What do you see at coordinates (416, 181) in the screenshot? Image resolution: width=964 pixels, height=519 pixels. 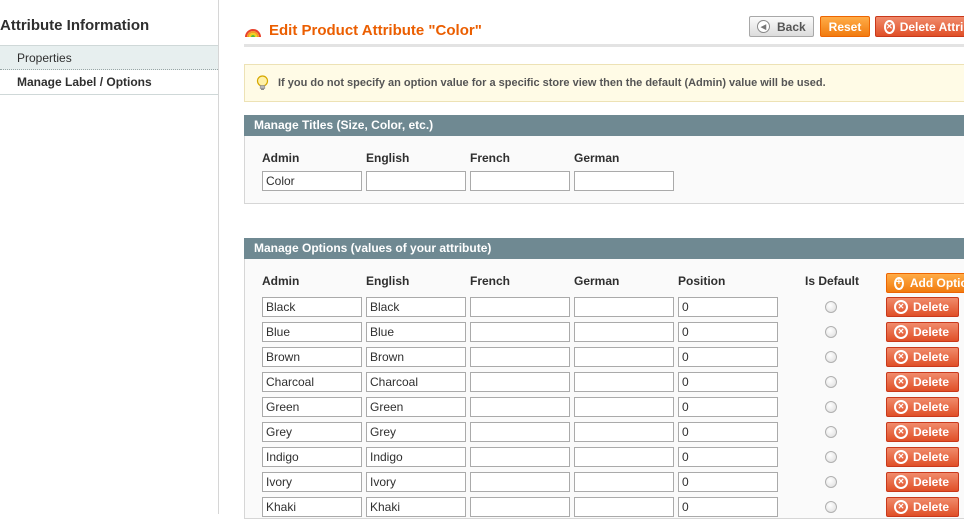 I see `title-english-input` at bounding box center [416, 181].